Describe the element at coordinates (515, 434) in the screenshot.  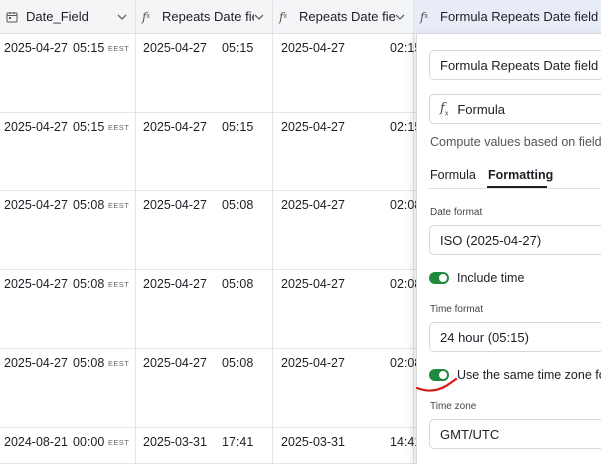
I see `time-zone-select: GMT/UTC` at that location.